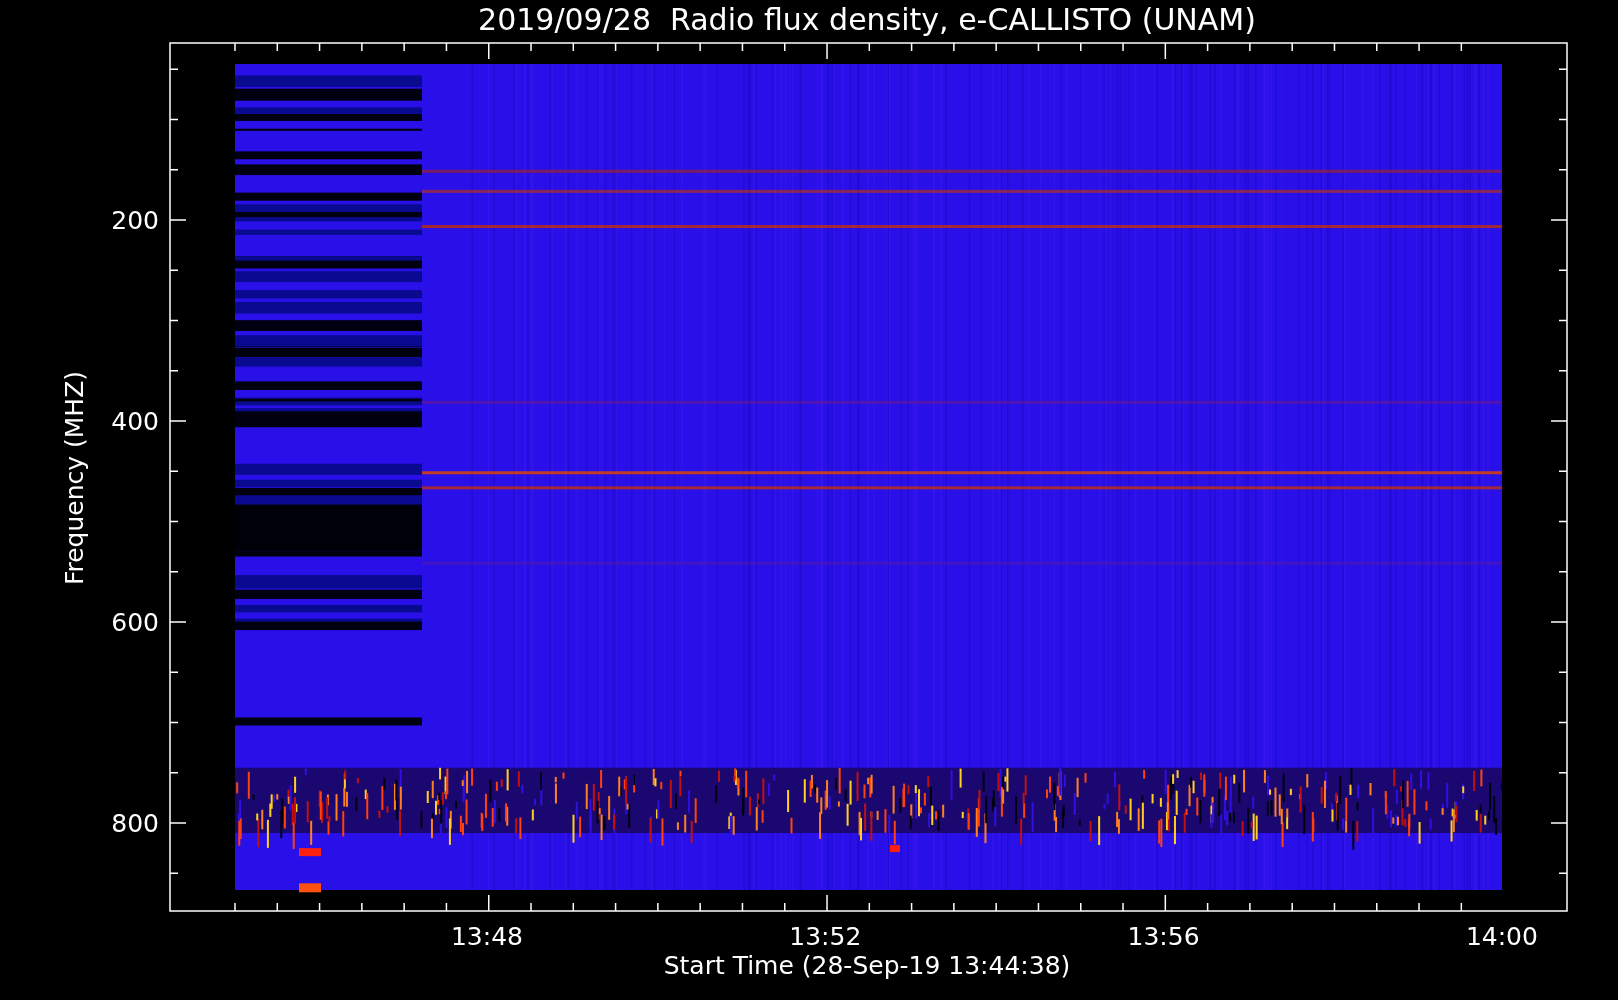 The width and height of the screenshot is (1618, 1000). What do you see at coordinates (867, 19) in the screenshot?
I see `chart-title: 2019/09/28 Radio flux density, e-CALLISTO (UNAM)` at bounding box center [867, 19].